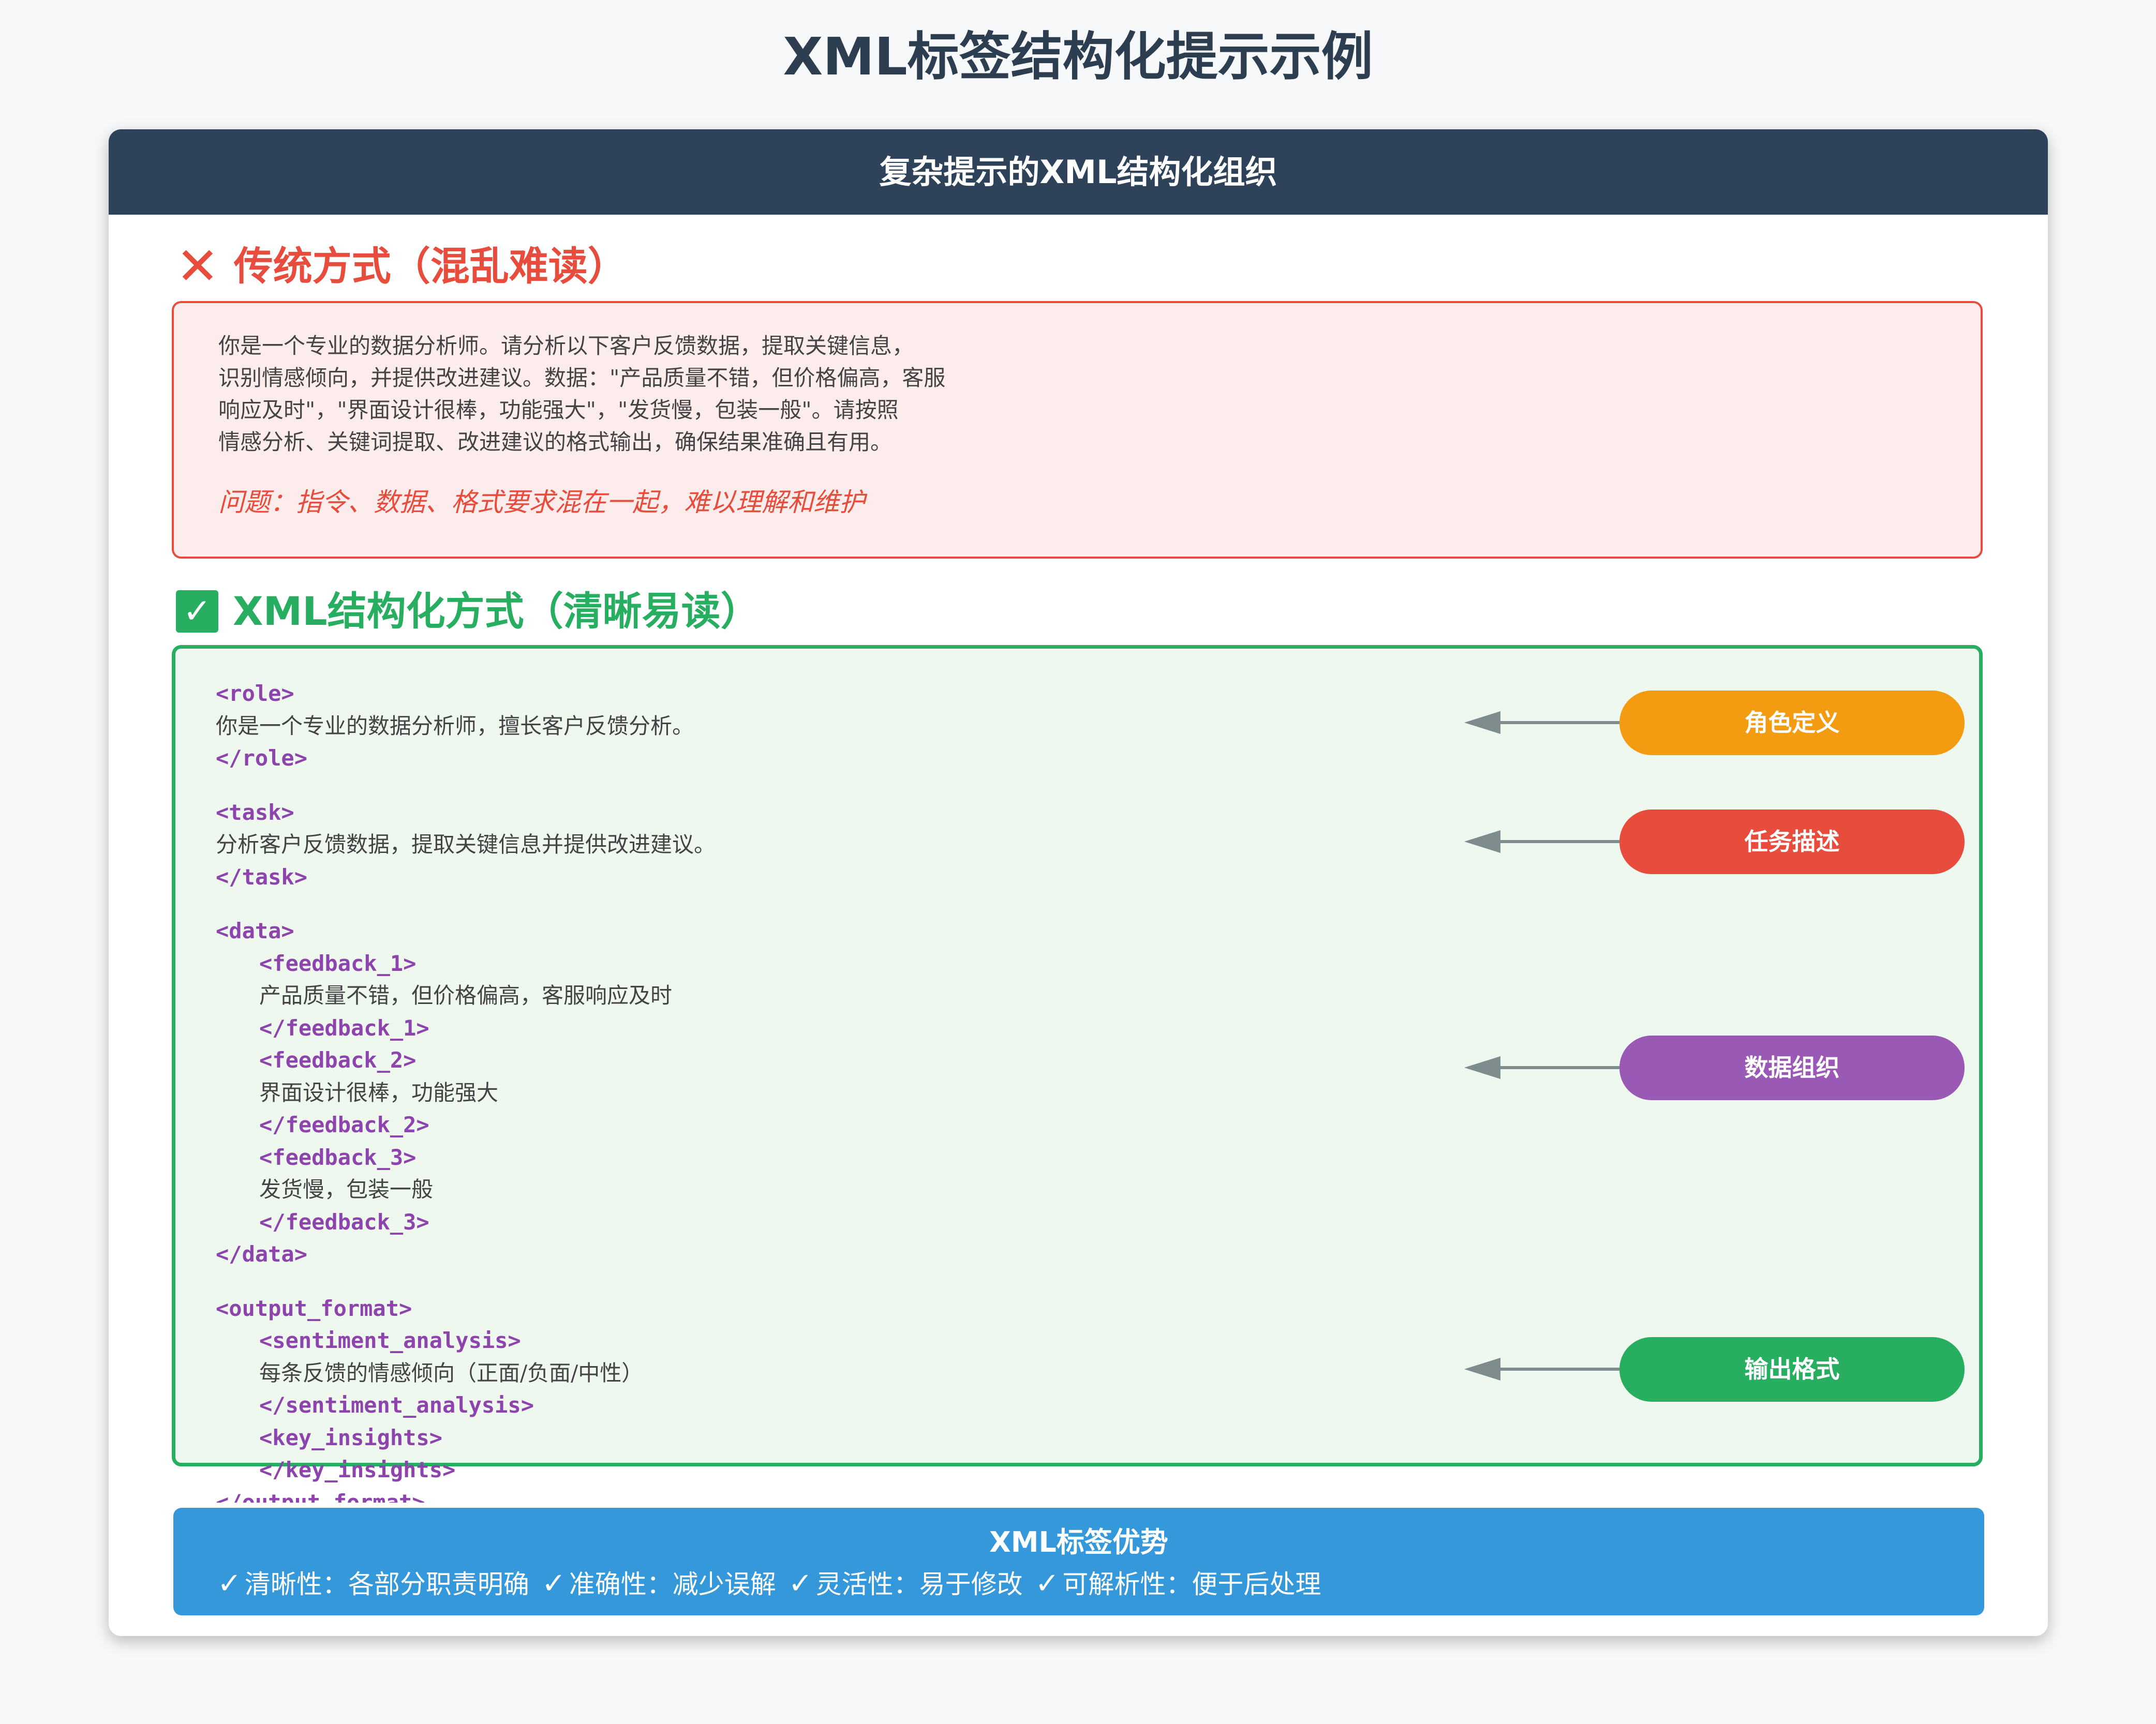 This screenshot has width=2156, height=1724. I want to click on xml-content: 每条反馈的情感倾向（正面/负面/中性）, so click(451, 1373).